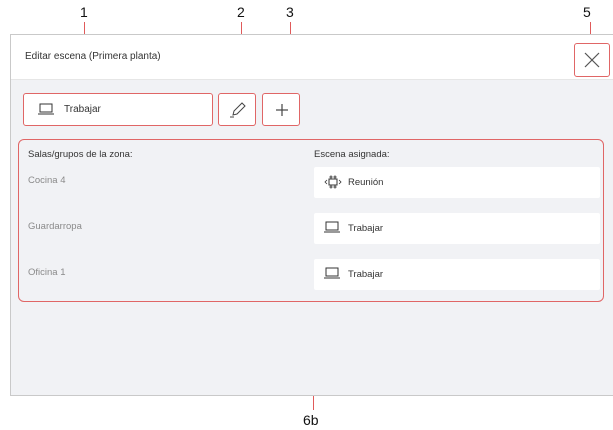 The image size is (613, 430). I want to click on close-button, so click(592, 60).